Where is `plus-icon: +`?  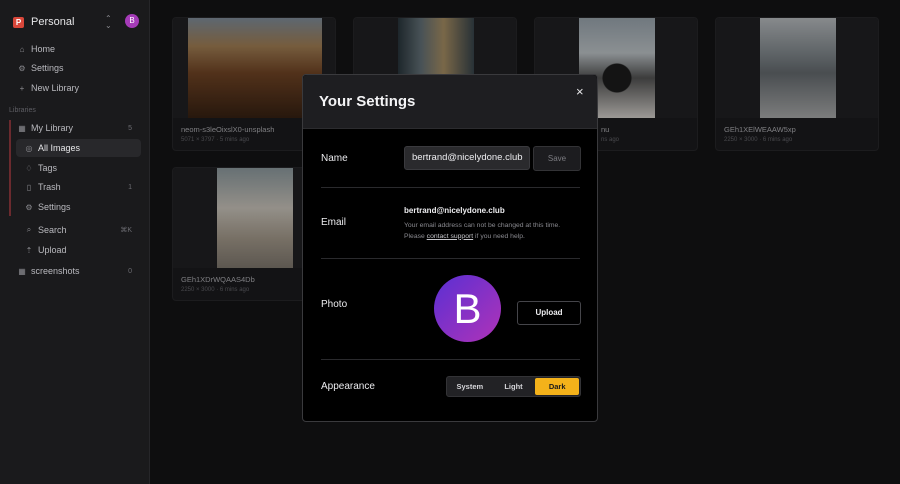 plus-icon: + is located at coordinates (22, 88).